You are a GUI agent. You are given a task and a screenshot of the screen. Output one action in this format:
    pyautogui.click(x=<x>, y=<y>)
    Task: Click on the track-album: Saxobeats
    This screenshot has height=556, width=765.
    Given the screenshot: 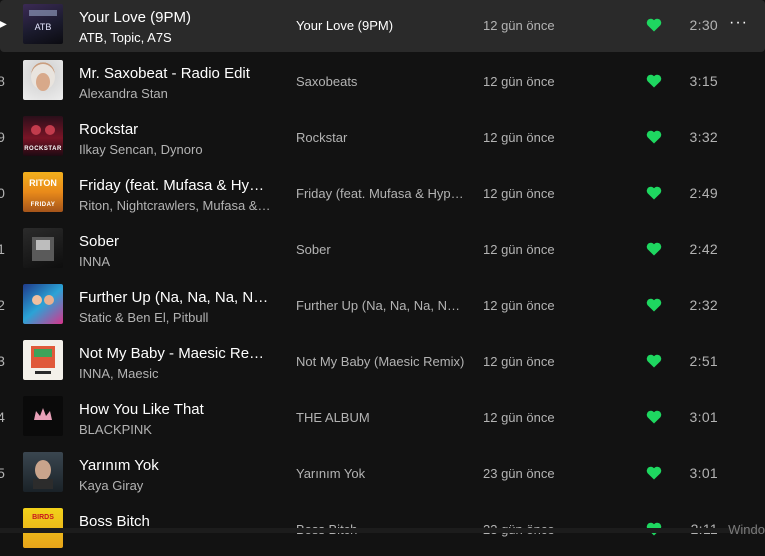 What is the action you would take?
    pyautogui.click(x=381, y=81)
    